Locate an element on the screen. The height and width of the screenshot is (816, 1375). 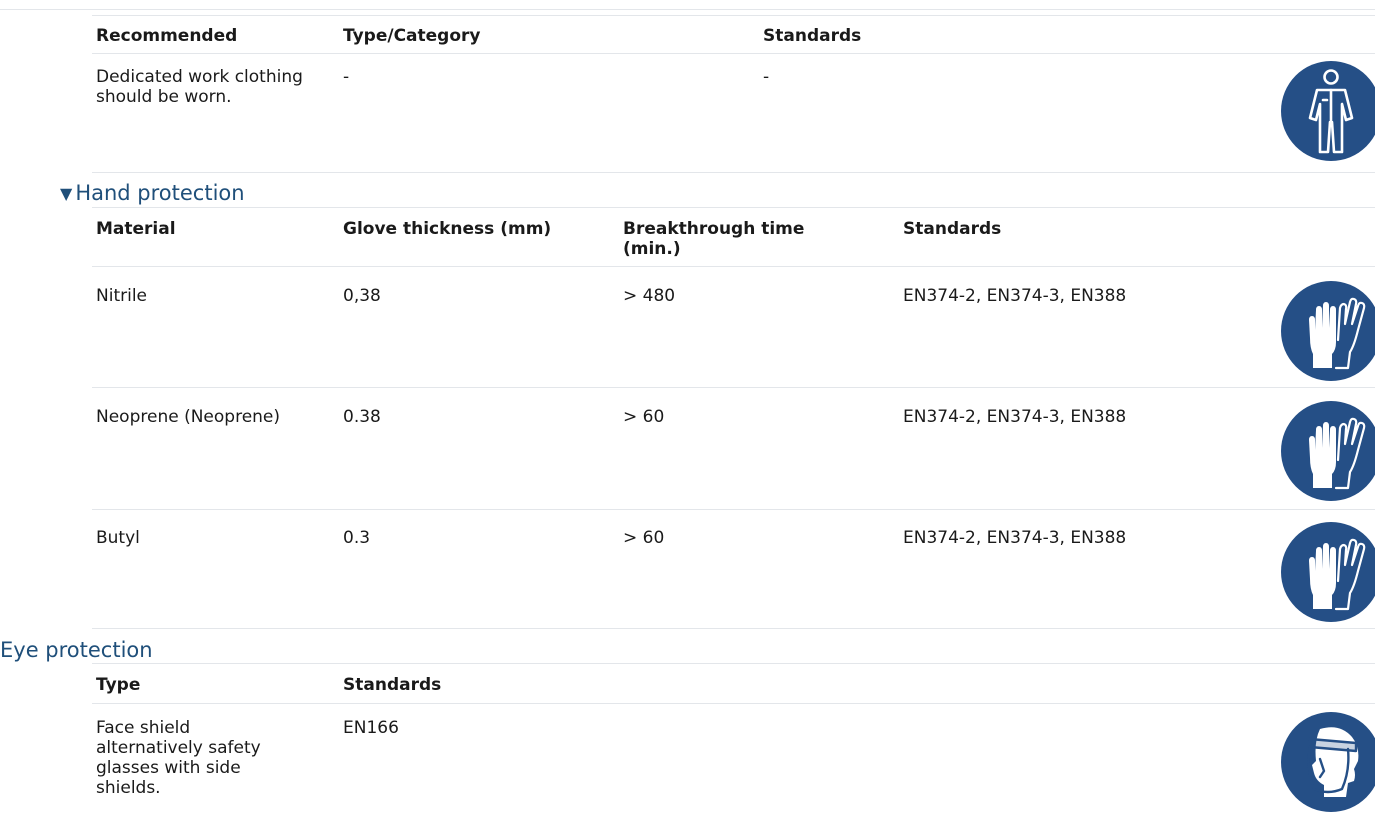
header-eye-standards: Standards is located at coordinates (392, 685).